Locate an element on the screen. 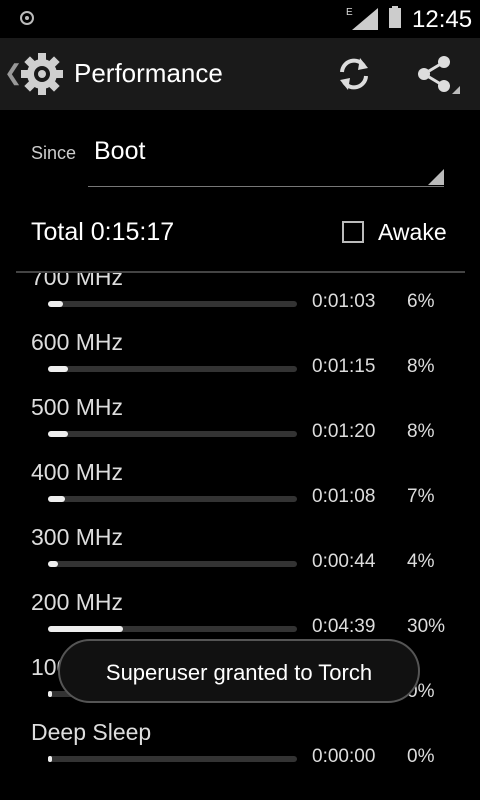 Image resolution: width=480 pixels, height=800 pixels. state-time: 0:01:03 is located at coordinates (344, 301).